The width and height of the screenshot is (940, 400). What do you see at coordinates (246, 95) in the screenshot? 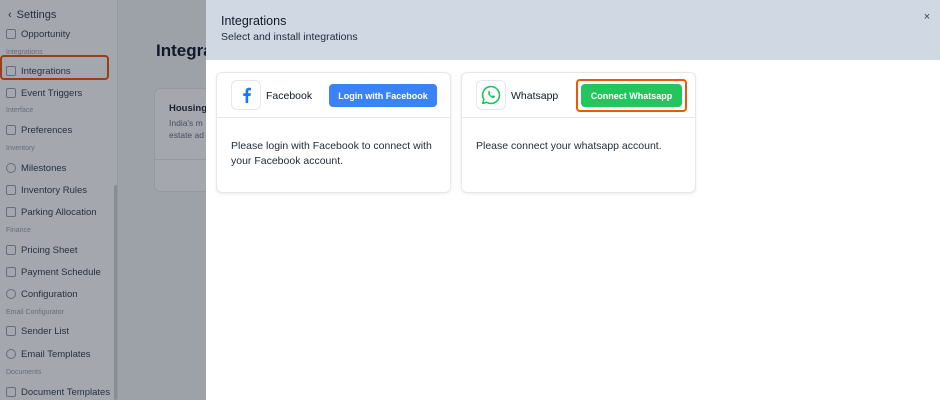
I see `facebook-icon` at bounding box center [246, 95].